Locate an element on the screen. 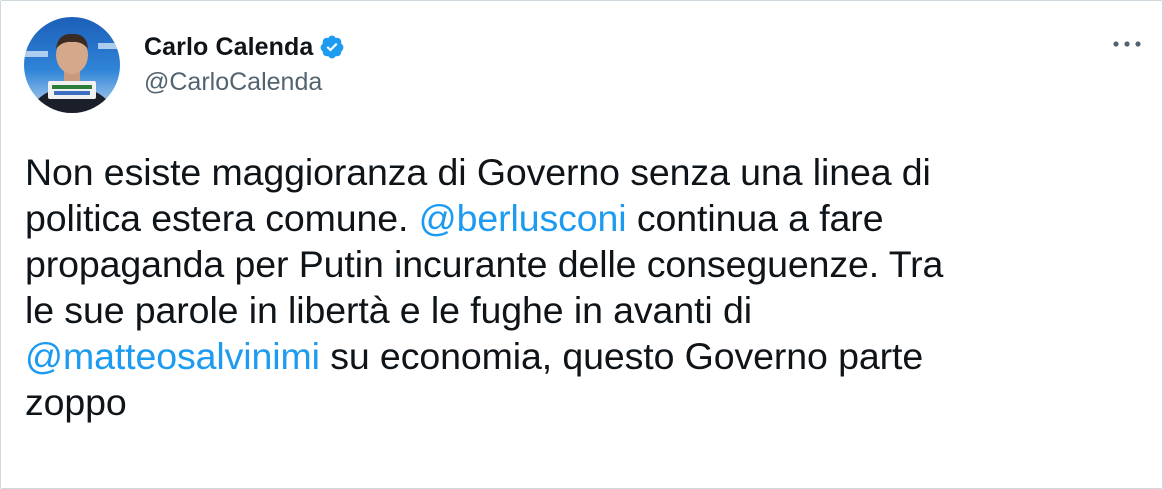 Image resolution: width=1163 pixels, height=489 pixels. more-options-button is located at coordinates (1127, 44).